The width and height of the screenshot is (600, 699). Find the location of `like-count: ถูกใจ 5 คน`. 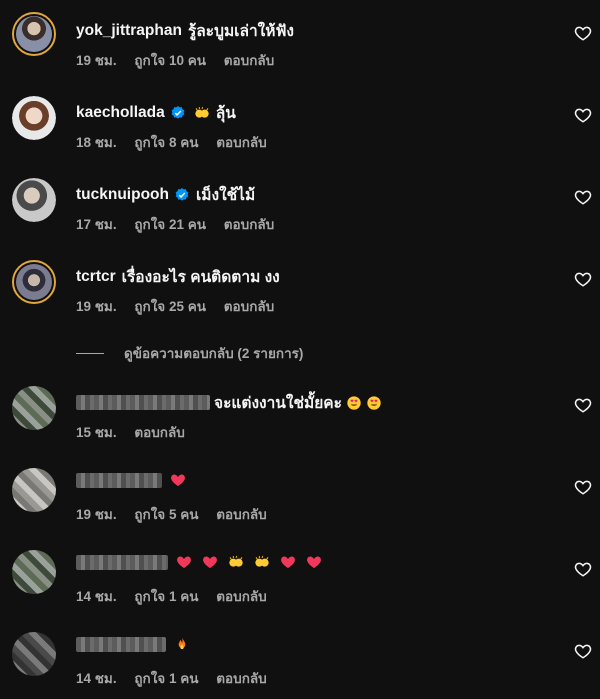

like-count: ถูกใจ 5 คน is located at coordinates (166, 514).